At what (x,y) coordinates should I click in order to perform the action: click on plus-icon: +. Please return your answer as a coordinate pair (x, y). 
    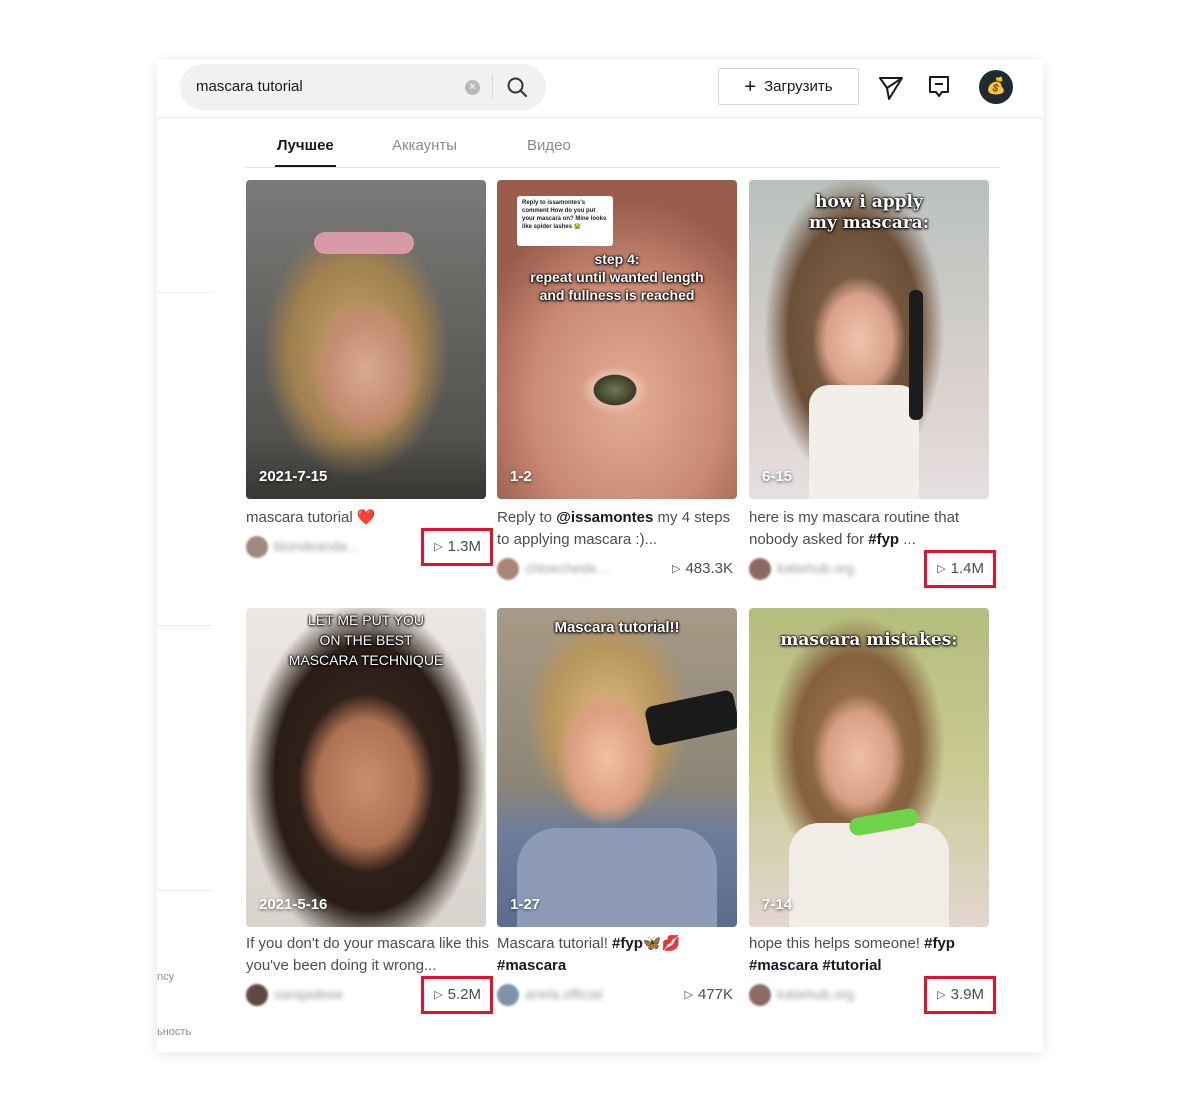
    Looking at the image, I should click on (750, 87).